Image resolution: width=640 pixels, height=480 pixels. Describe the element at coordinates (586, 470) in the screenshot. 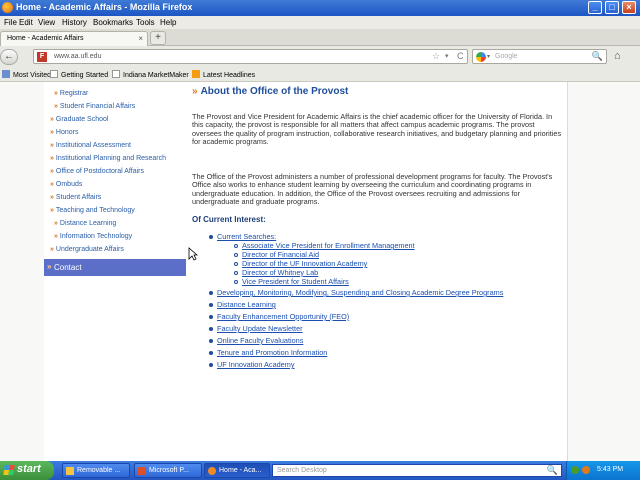

I see `tray-app-icon` at that location.